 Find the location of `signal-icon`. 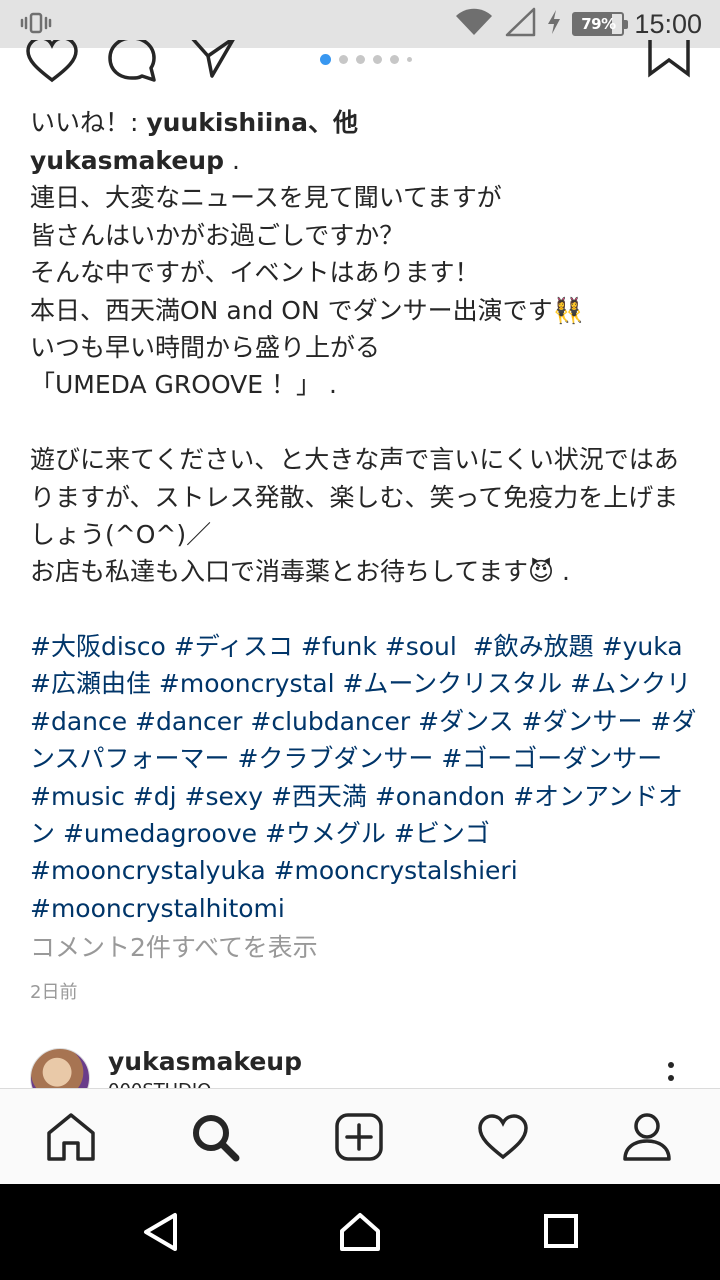

signal-icon is located at coordinates (520, 24).